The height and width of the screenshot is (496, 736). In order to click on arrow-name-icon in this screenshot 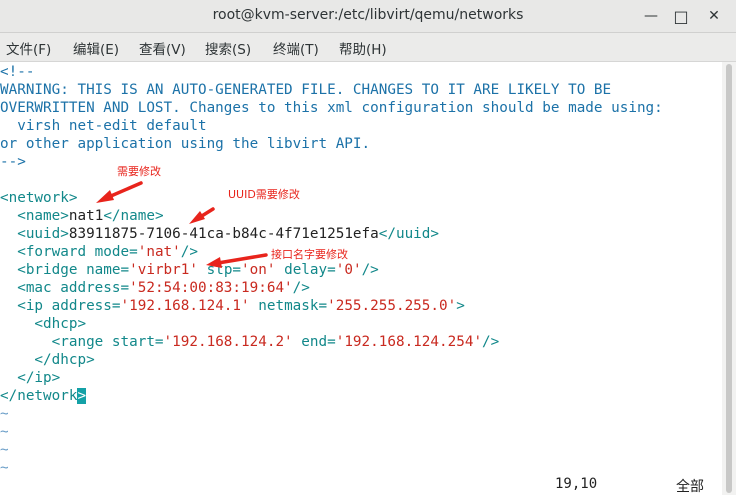, I will do `click(119, 192)`.